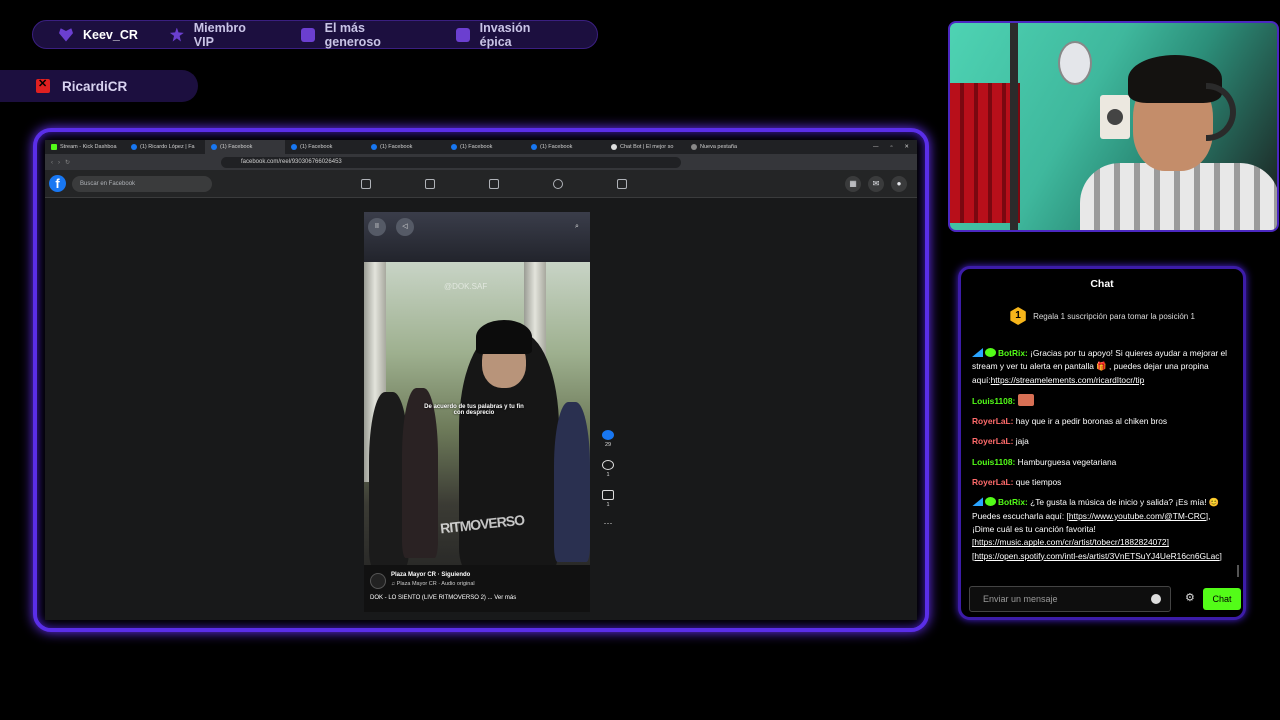 The width and height of the screenshot is (1280, 720). What do you see at coordinates (466, 286) in the screenshot?
I see `reel-watermark-top: @DOK.SAF` at bounding box center [466, 286].